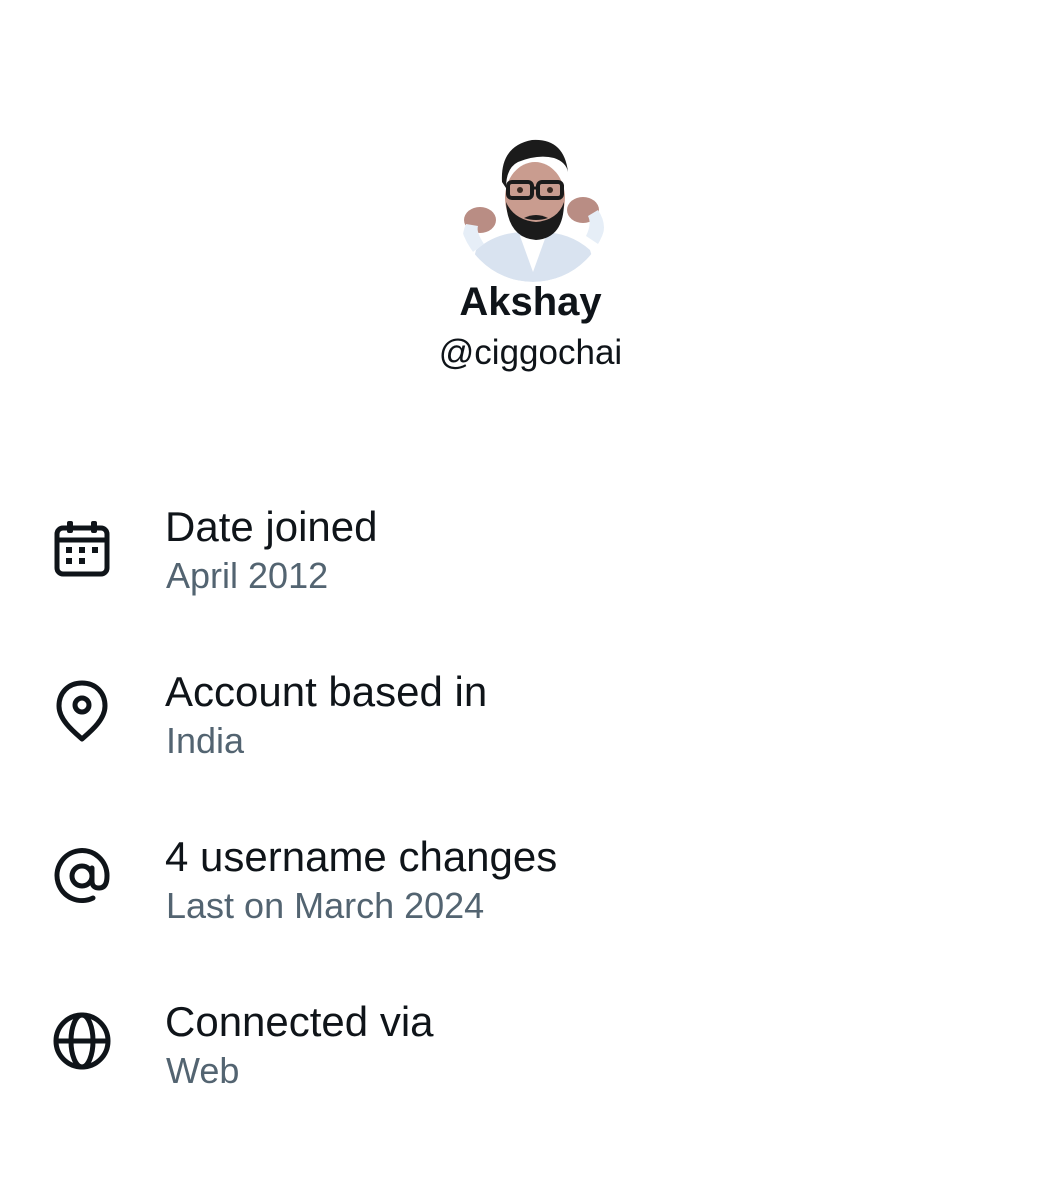 The image size is (1061, 1200). Describe the element at coordinates (247, 575) in the screenshot. I see `info-subtitle: April 2012` at that location.